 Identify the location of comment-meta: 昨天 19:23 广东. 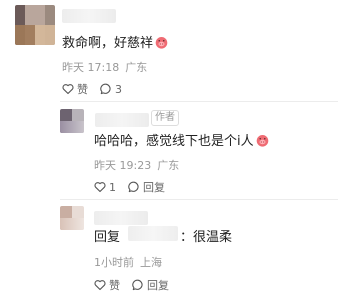
(136, 165).